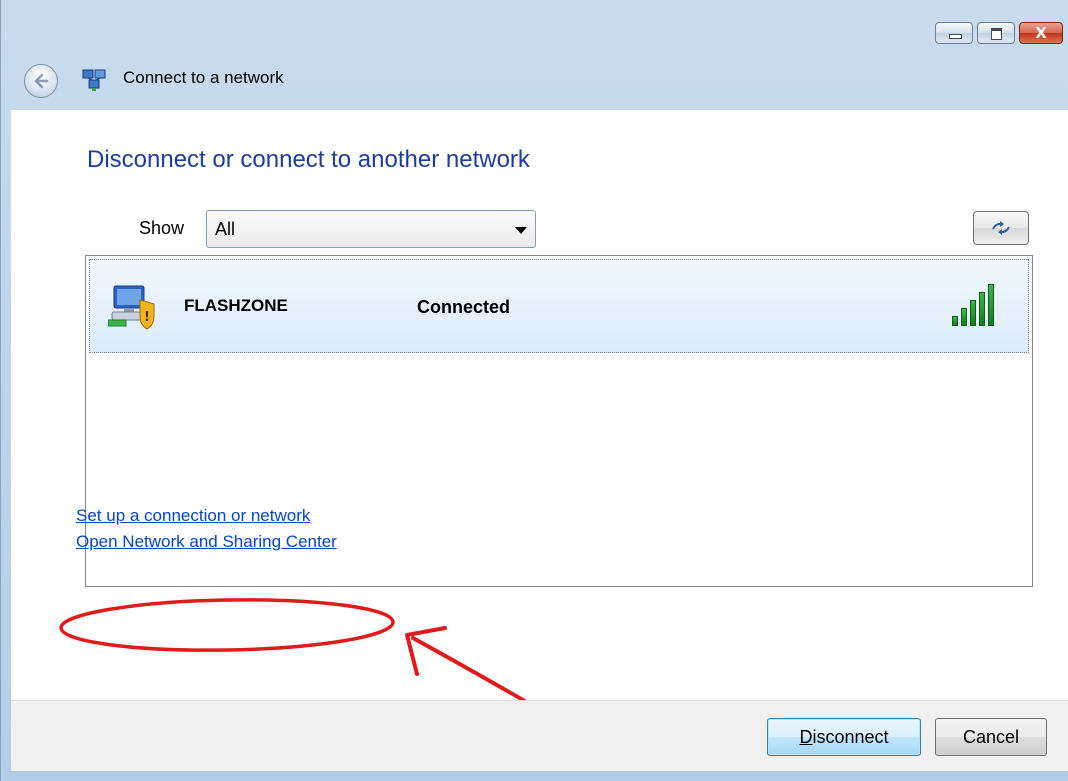  What do you see at coordinates (308, 159) in the screenshot?
I see `page-heading: Disconnect or connect to another network` at bounding box center [308, 159].